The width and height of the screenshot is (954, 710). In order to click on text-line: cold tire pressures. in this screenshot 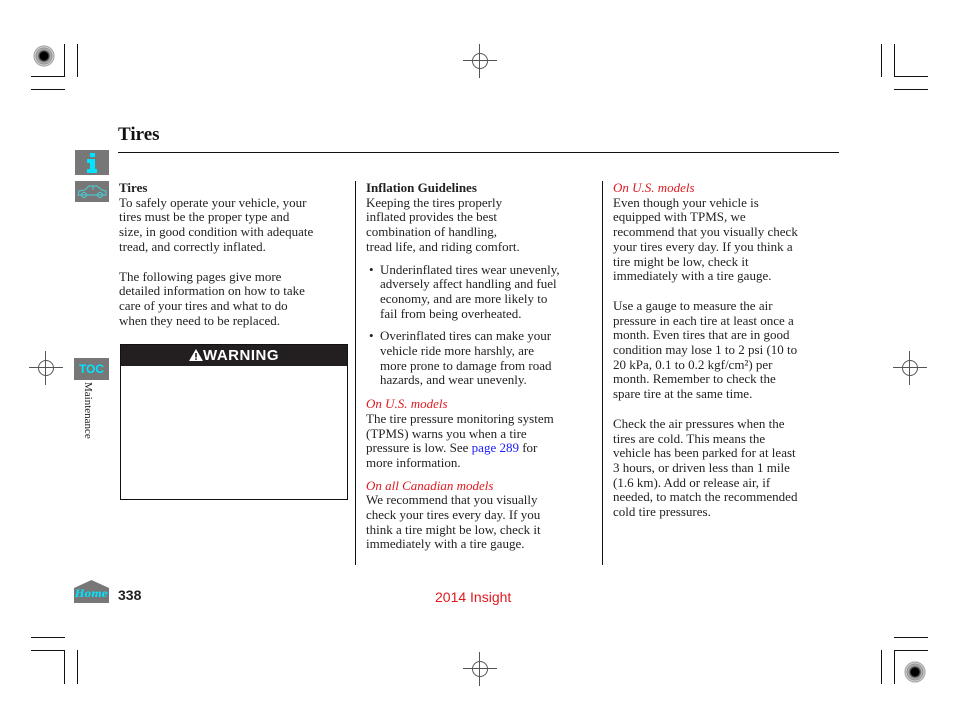, I will do `click(662, 512)`.